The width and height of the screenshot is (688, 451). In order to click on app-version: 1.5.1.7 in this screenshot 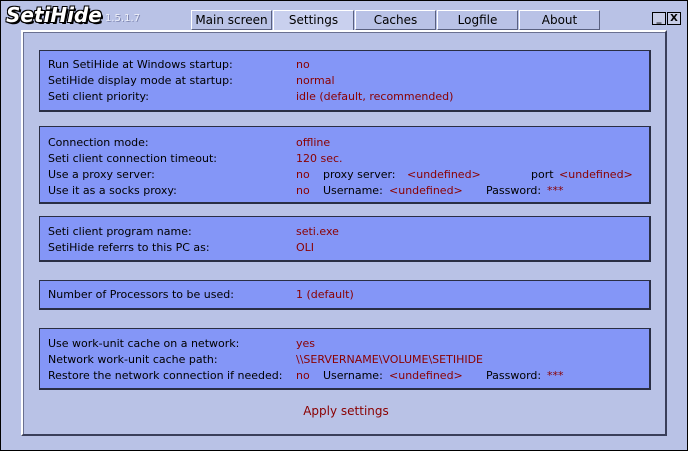, I will do `click(122, 18)`.